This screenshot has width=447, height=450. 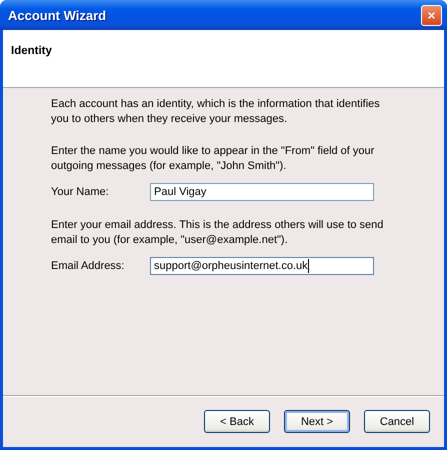 I want to click on text-field: support@orpheusinternet.co.uk, so click(x=262, y=266).